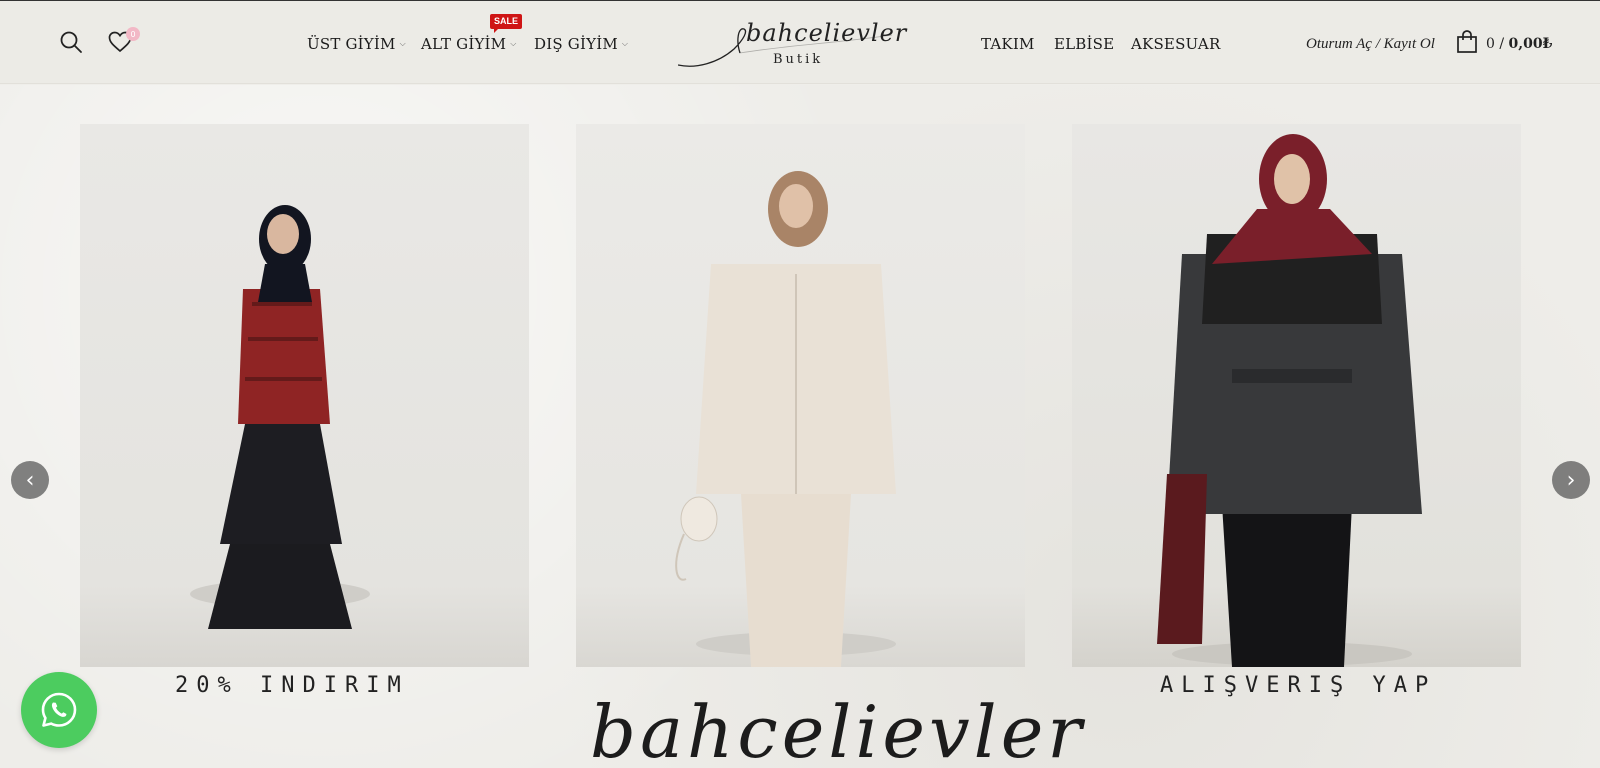 This screenshot has height=768, width=1600. Describe the element at coordinates (1370, 44) in the screenshot. I see `login-register-link: Oturum Aç / Kayıt Ol` at that location.